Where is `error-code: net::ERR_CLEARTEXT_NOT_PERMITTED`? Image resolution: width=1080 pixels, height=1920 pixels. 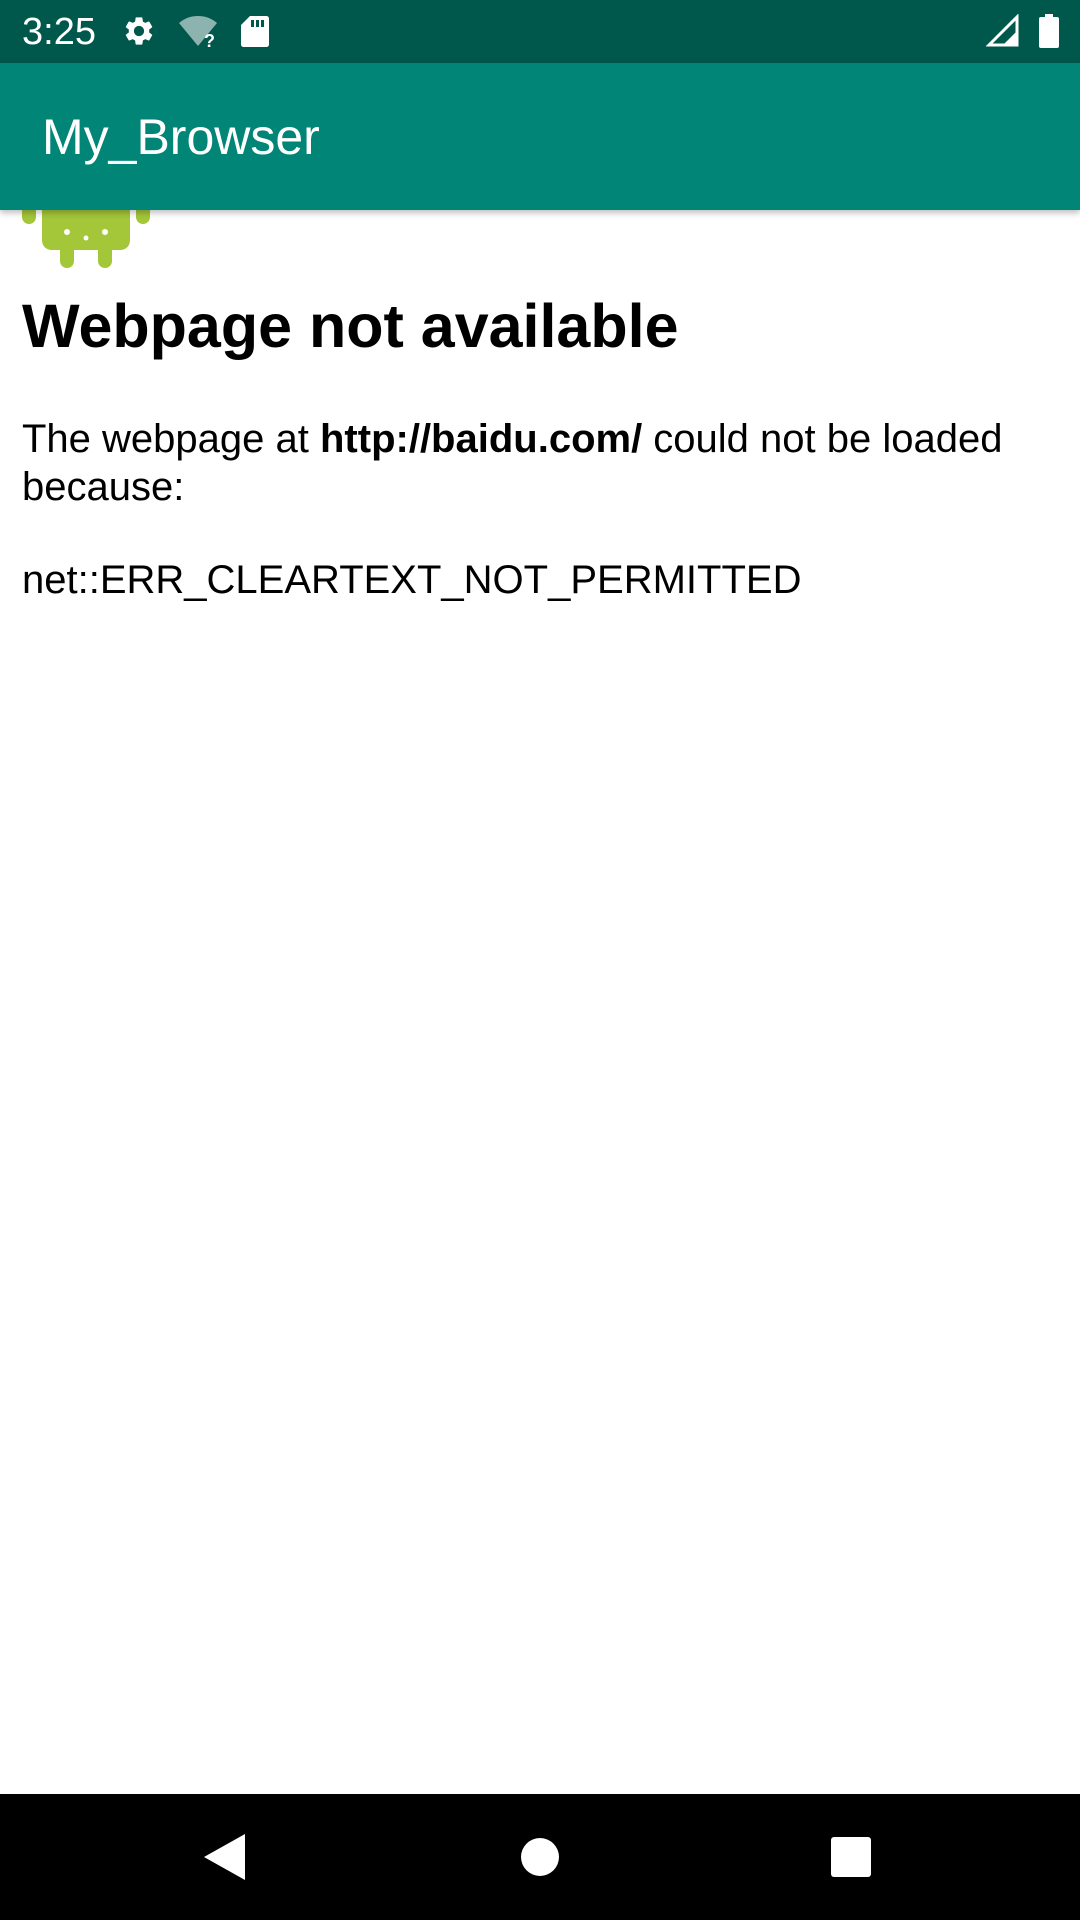 error-code: net::ERR_CLEARTEXT_NOT_PERMITTED is located at coordinates (412, 580).